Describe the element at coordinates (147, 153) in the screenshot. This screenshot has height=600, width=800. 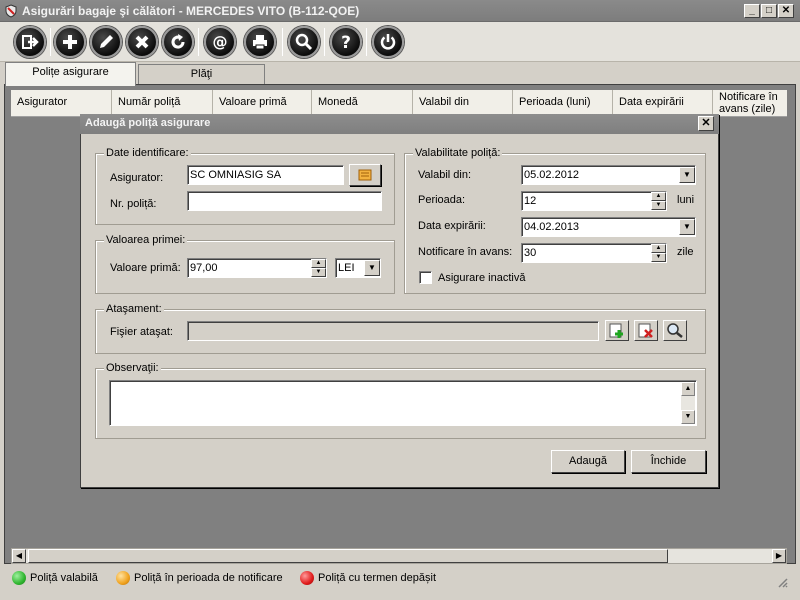
I see `identification-group-label: Date identificare:` at that location.